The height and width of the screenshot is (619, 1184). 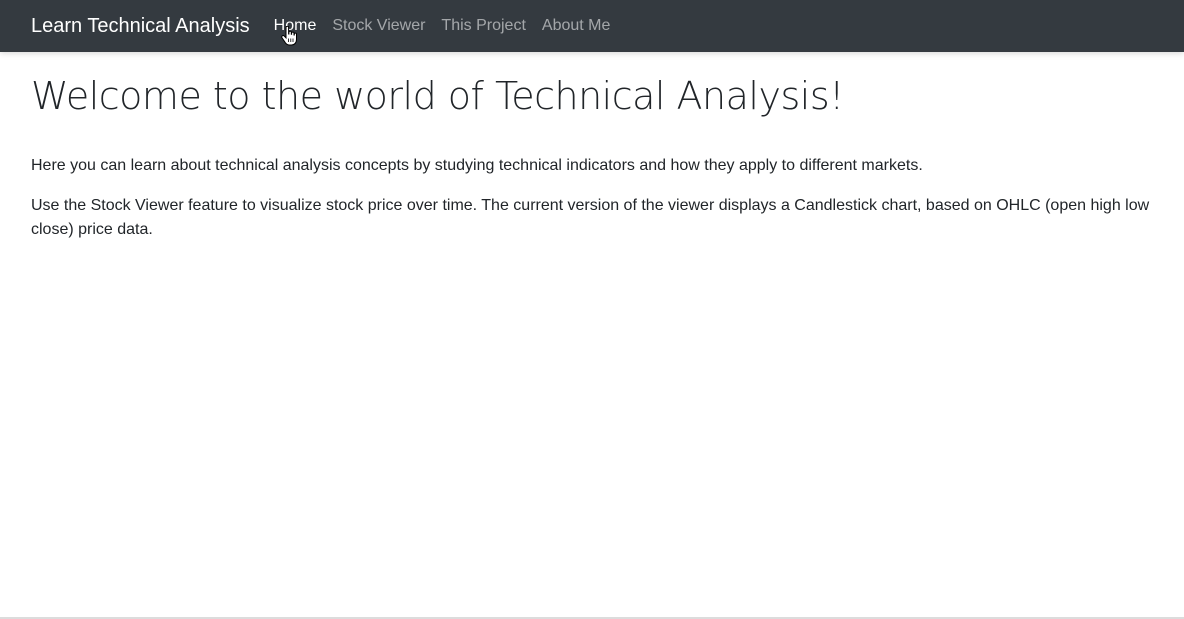 What do you see at coordinates (483, 26) in the screenshot?
I see `nav-link-this-project: This Project` at bounding box center [483, 26].